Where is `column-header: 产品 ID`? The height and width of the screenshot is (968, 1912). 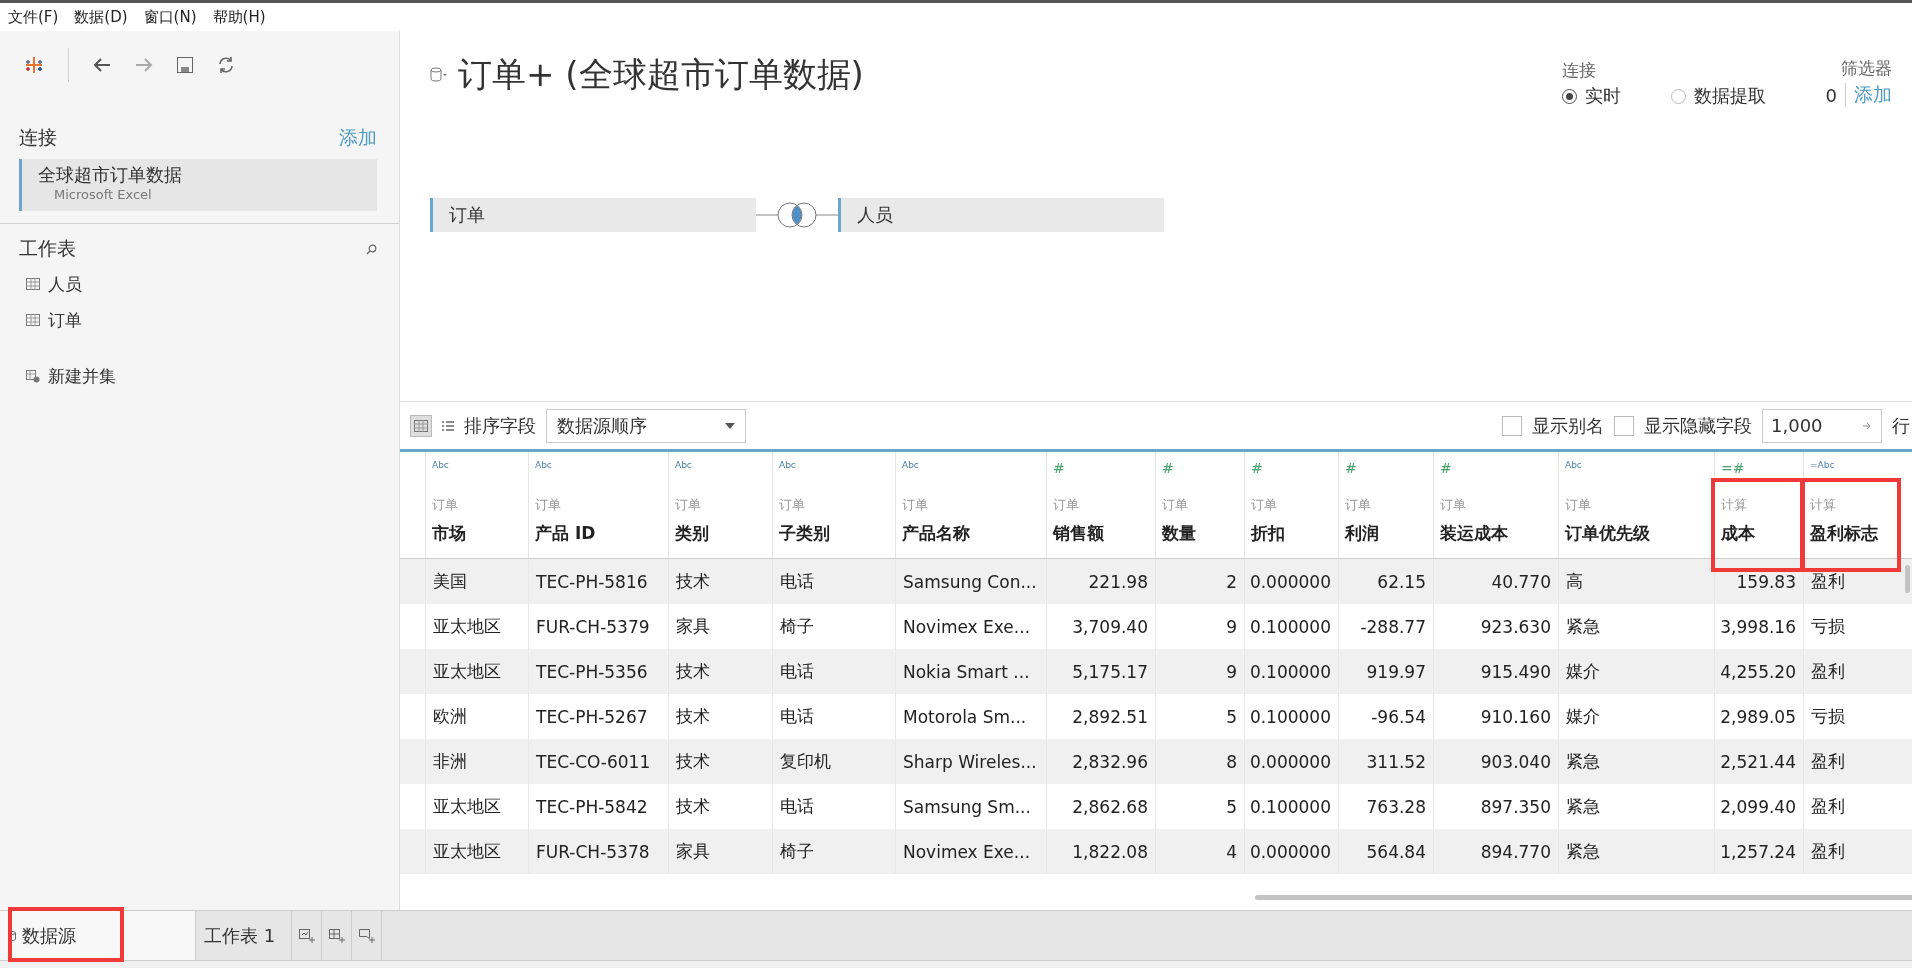 column-header: 产品 ID is located at coordinates (598, 533).